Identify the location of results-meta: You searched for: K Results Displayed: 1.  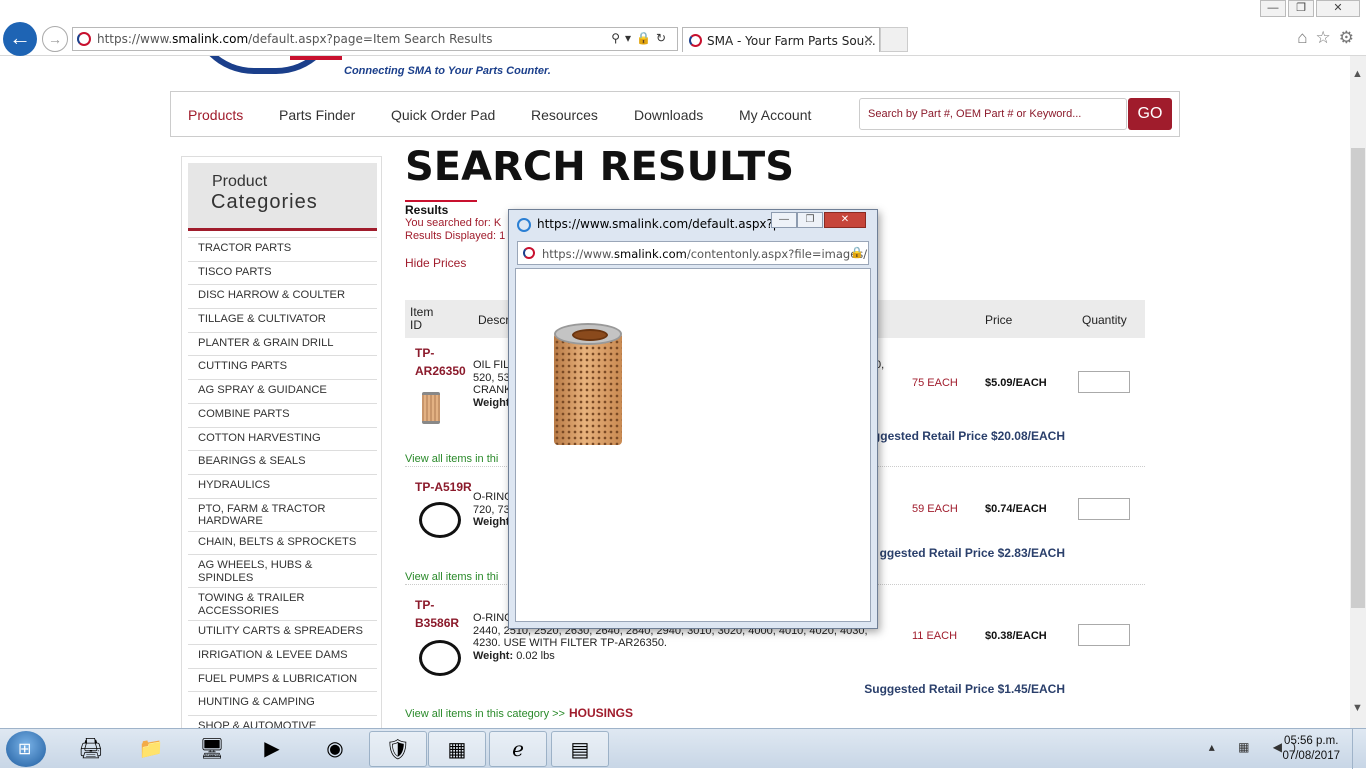
(455, 230).